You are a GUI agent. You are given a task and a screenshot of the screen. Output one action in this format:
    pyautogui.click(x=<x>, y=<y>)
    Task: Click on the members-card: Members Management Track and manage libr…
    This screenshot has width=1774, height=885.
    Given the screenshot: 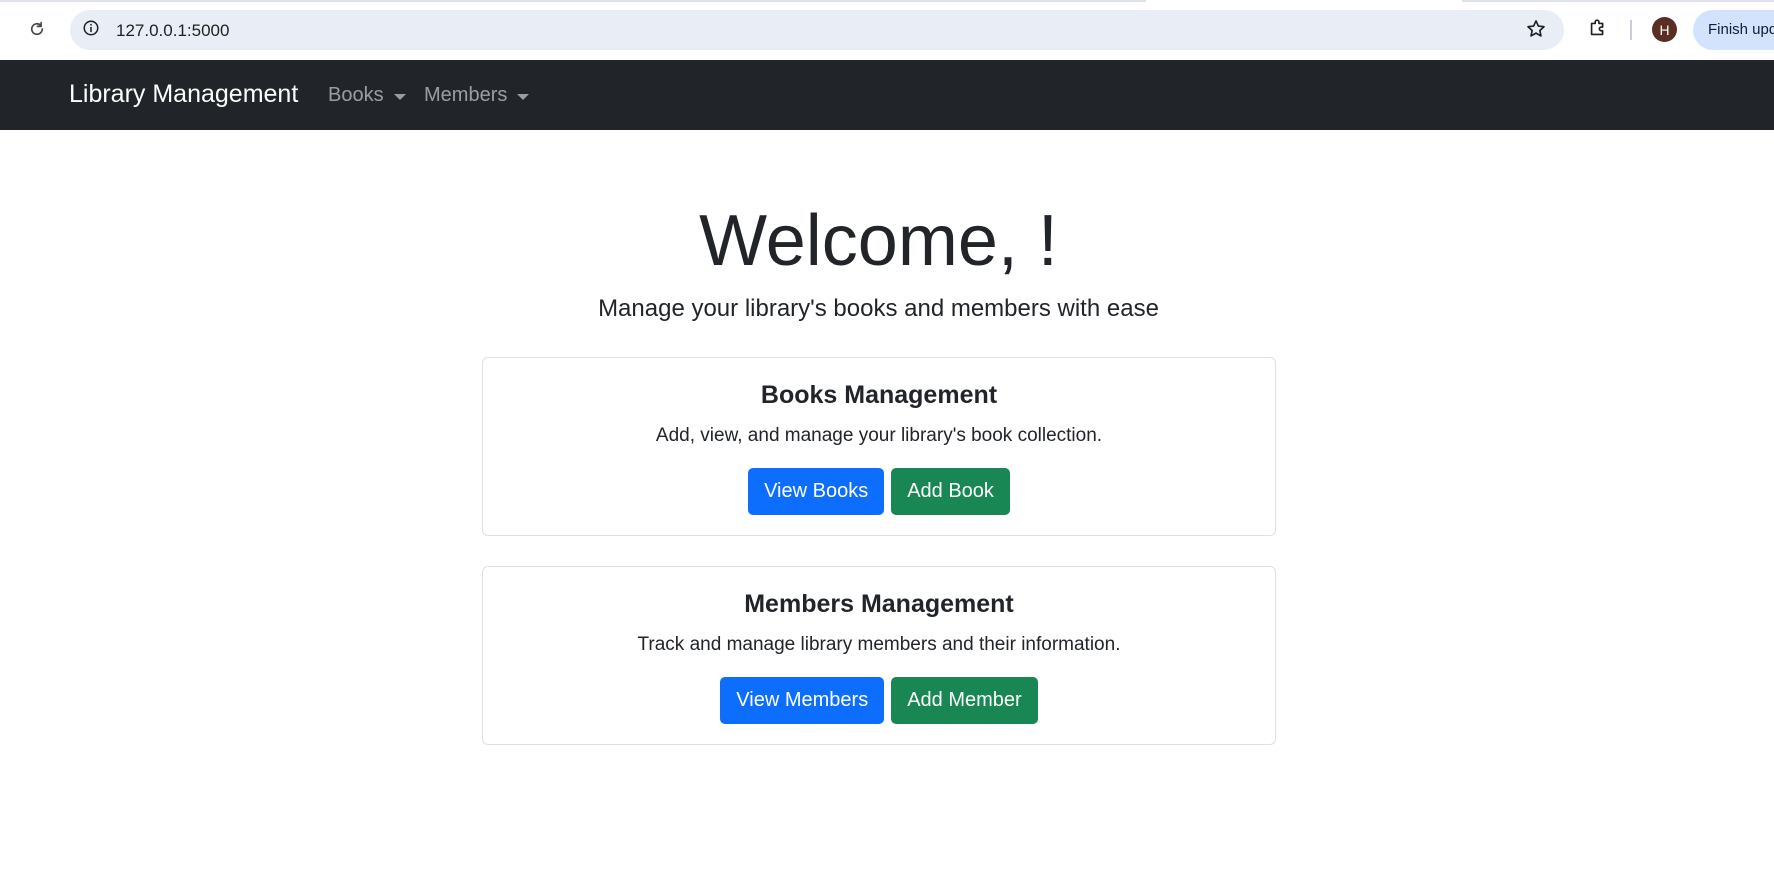 What is the action you would take?
    pyautogui.click(x=879, y=655)
    